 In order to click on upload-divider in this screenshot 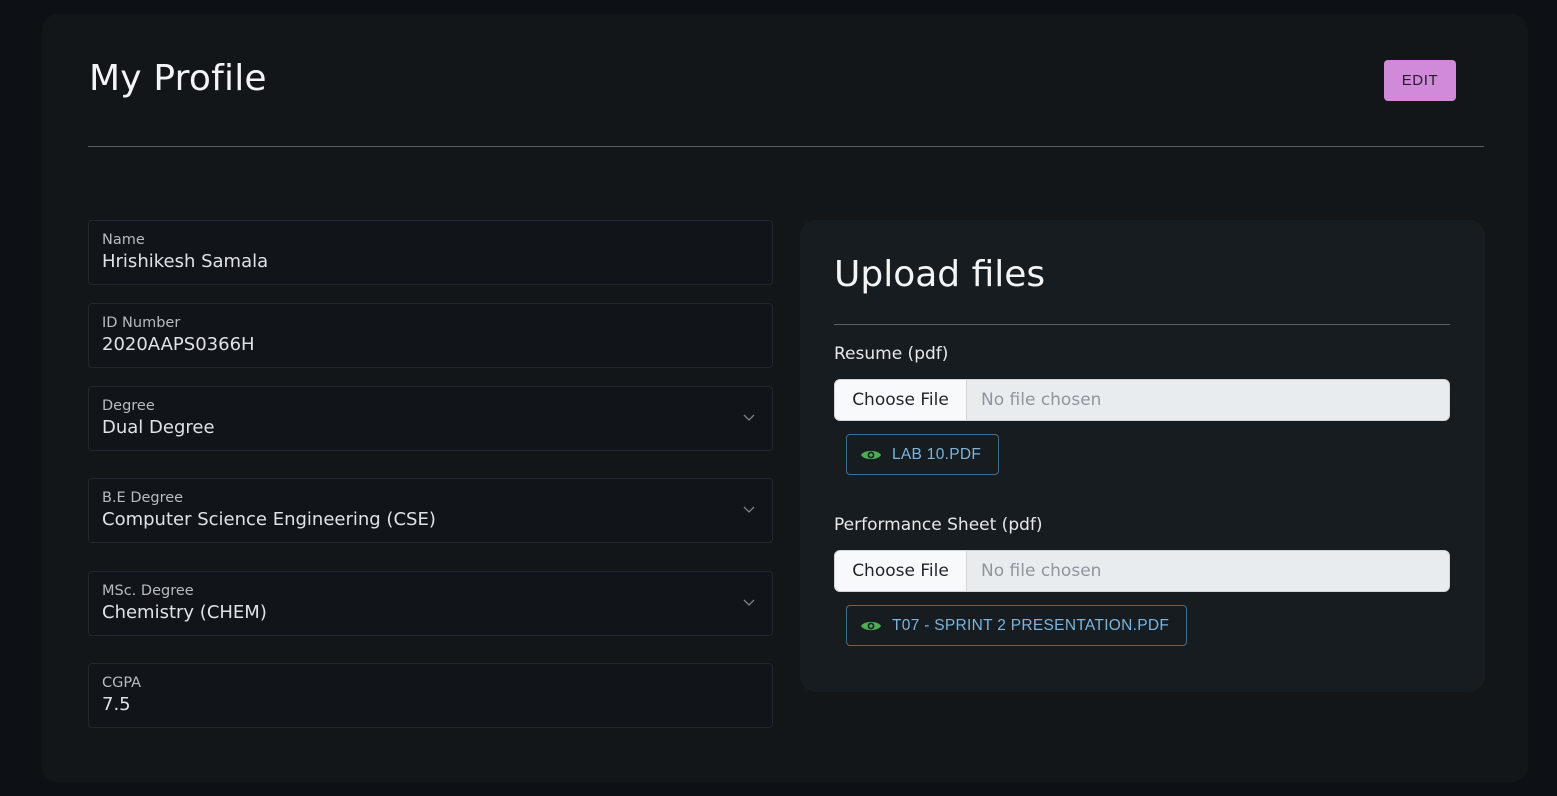, I will do `click(1142, 324)`.